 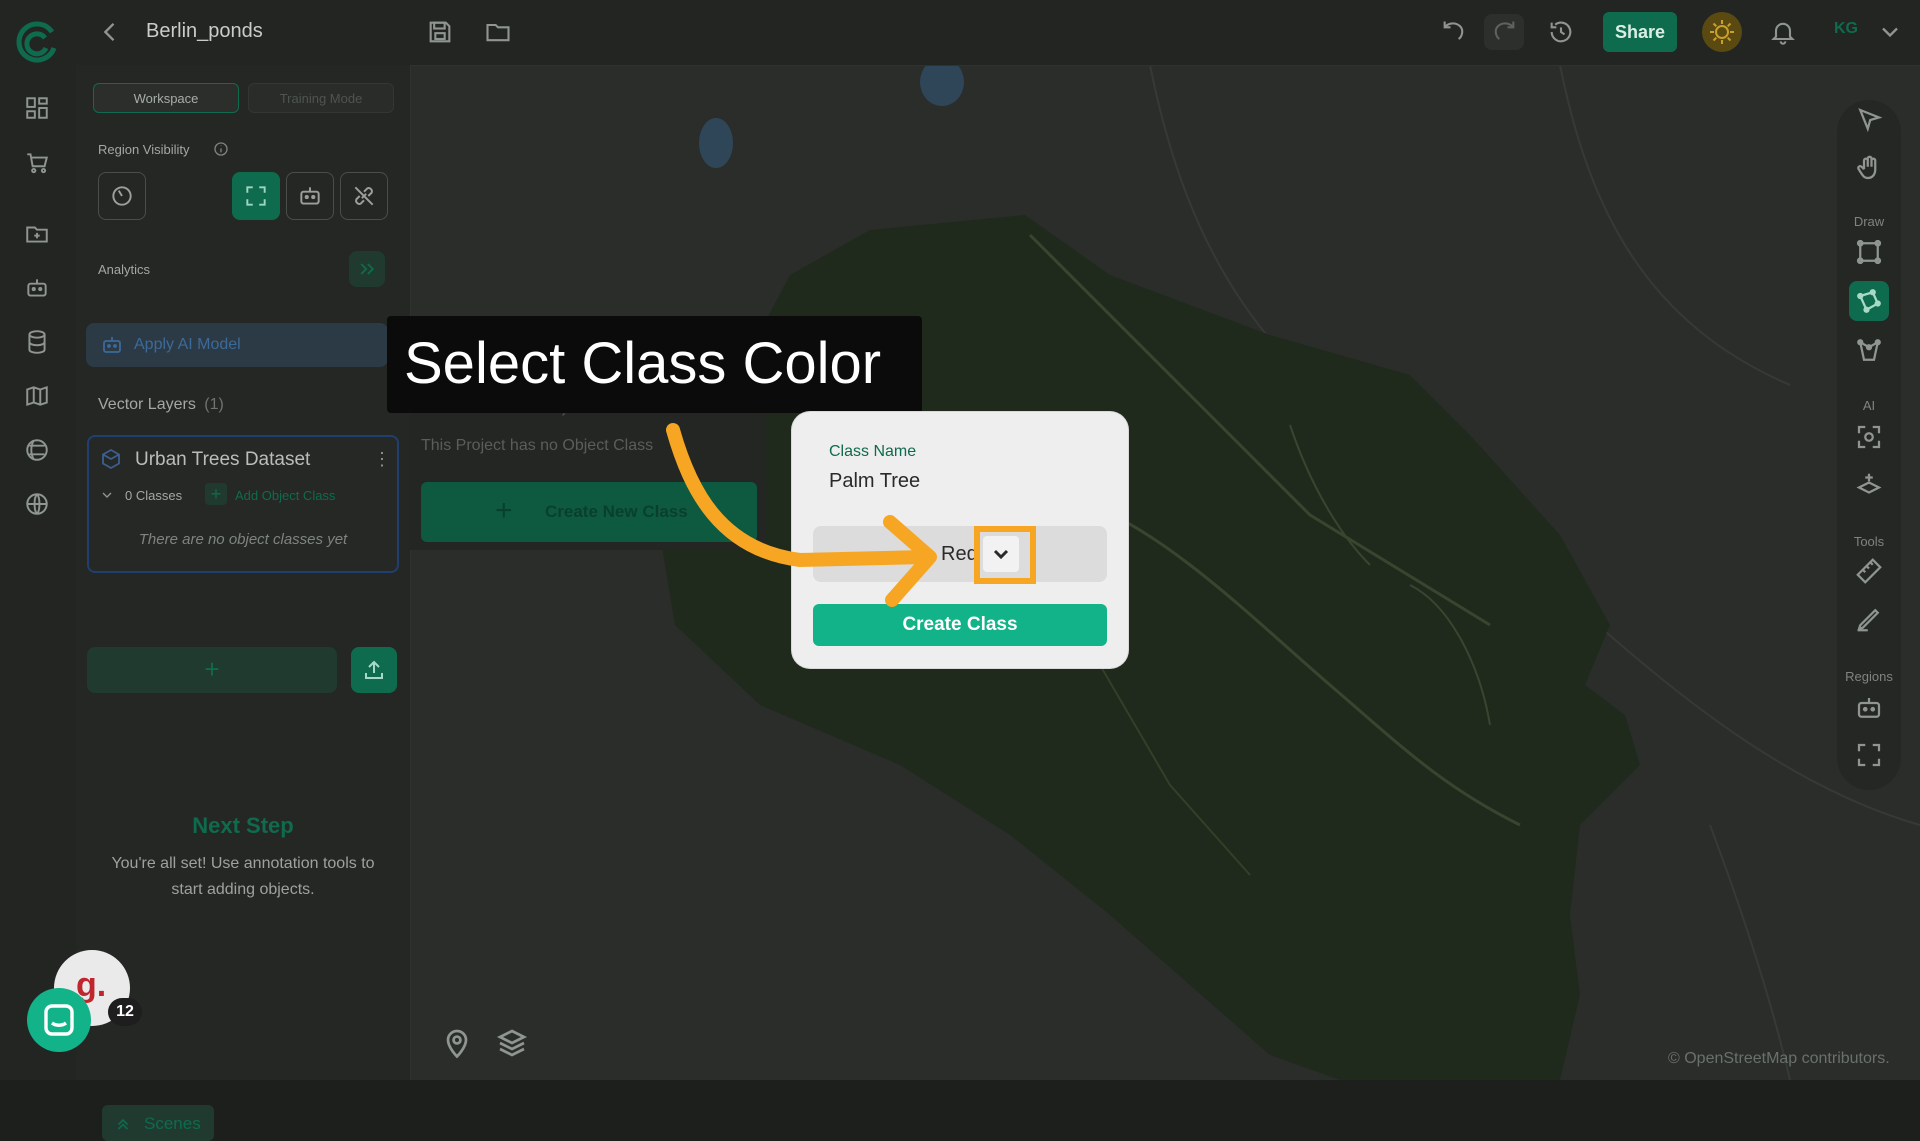 I want to click on region-visibility-label: Region Visibility, so click(x=144, y=149).